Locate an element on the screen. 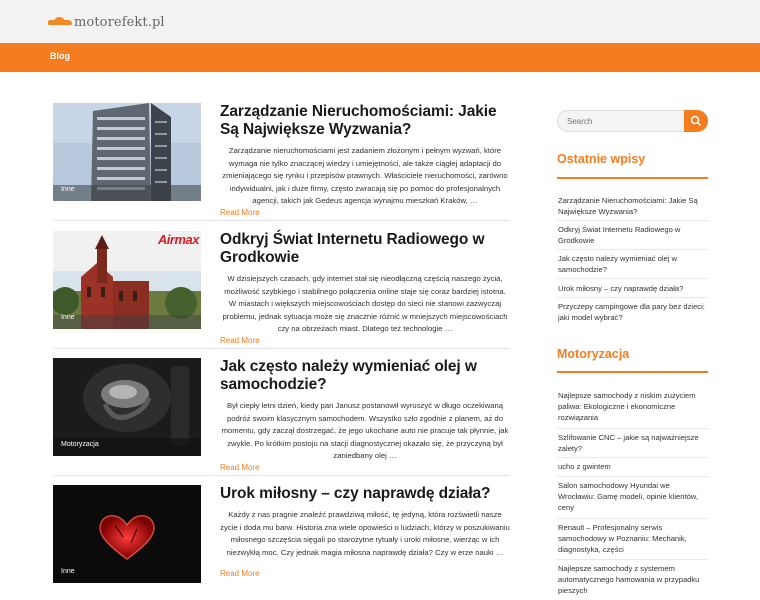 The height and width of the screenshot is (600, 760). search-button is located at coordinates (696, 121).